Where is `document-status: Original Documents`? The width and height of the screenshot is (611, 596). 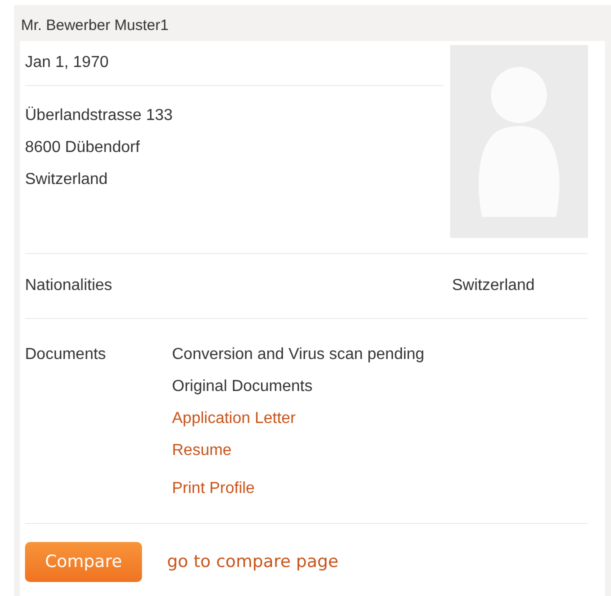 document-status: Original Documents is located at coordinates (242, 387).